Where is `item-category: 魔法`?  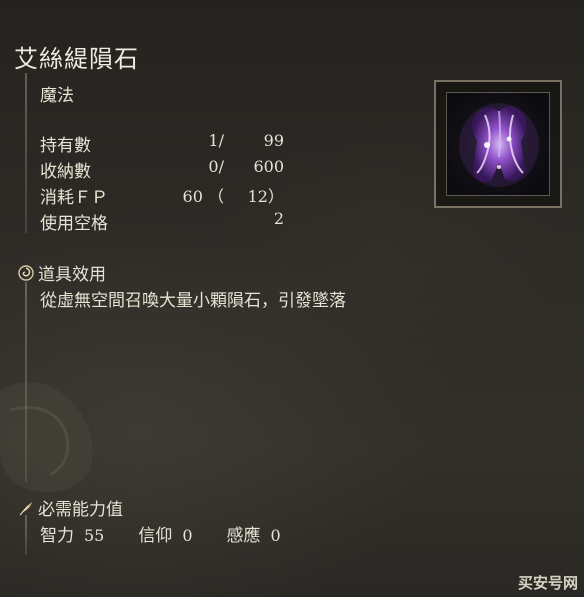 item-category: 魔法 is located at coordinates (57, 96).